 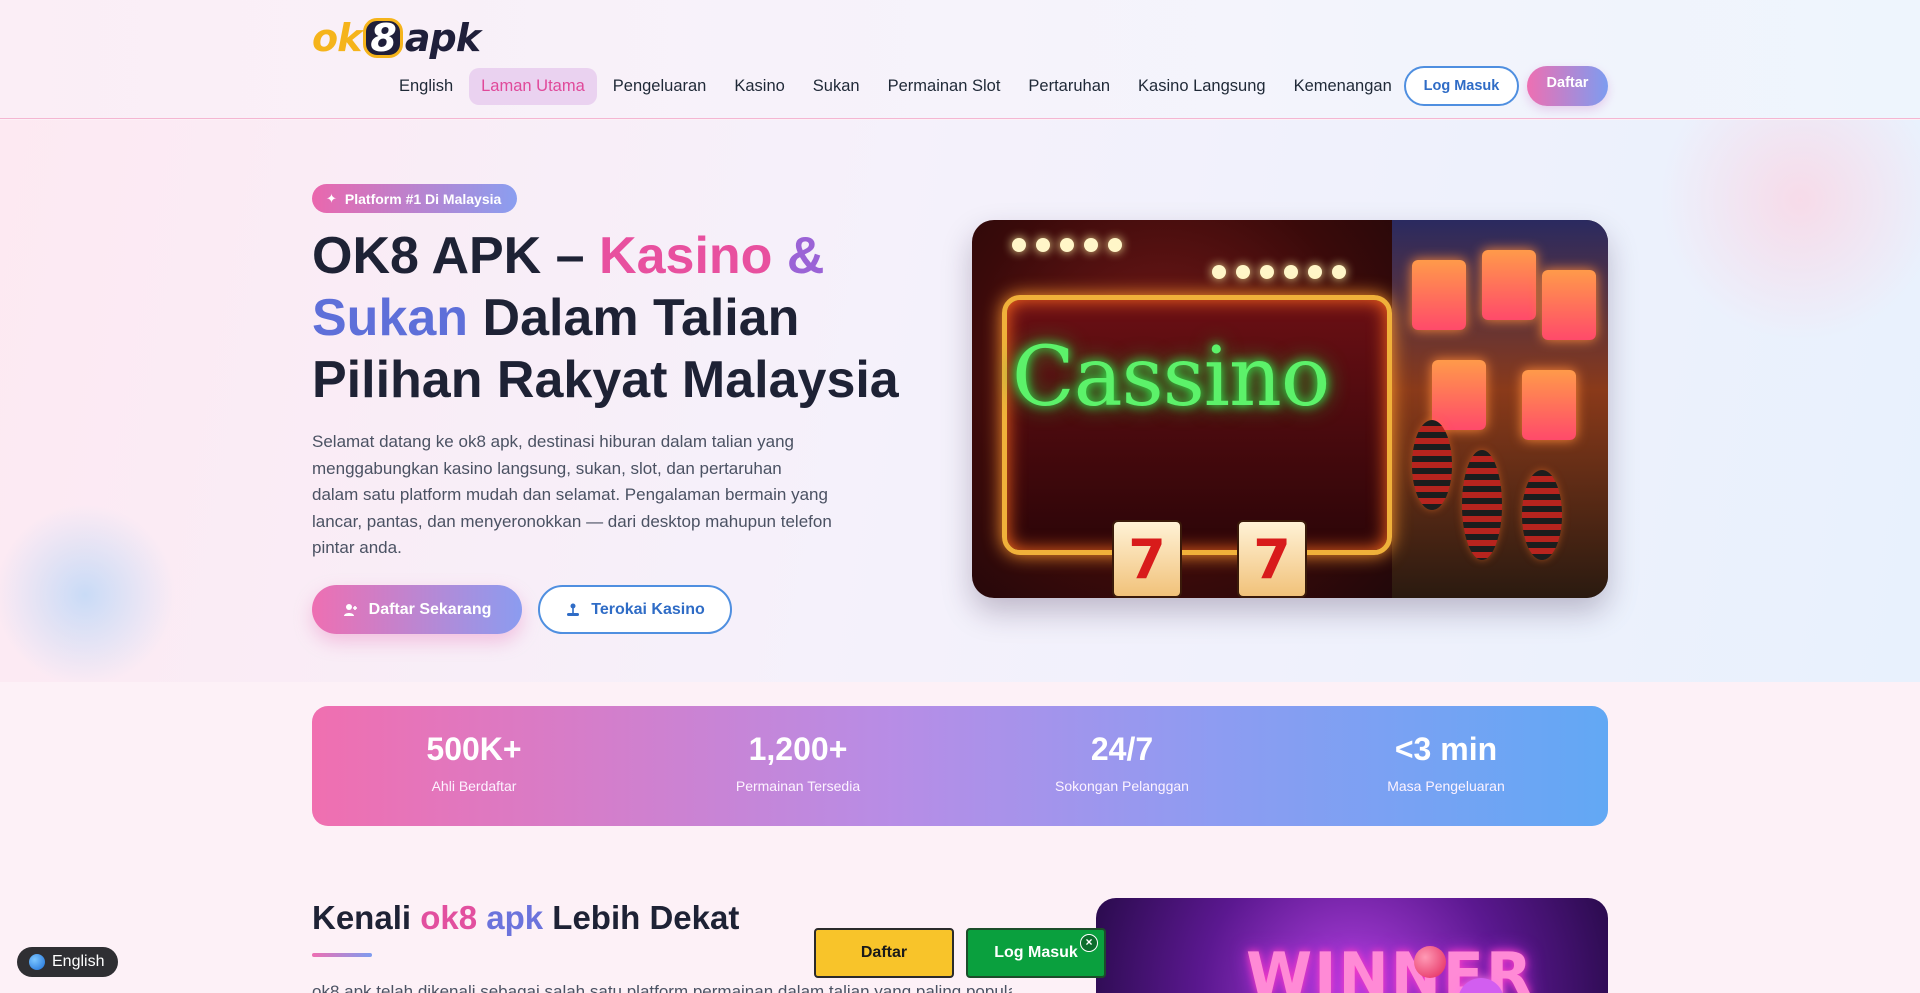 What do you see at coordinates (78, 961) in the screenshot?
I see `language-label: English` at bounding box center [78, 961].